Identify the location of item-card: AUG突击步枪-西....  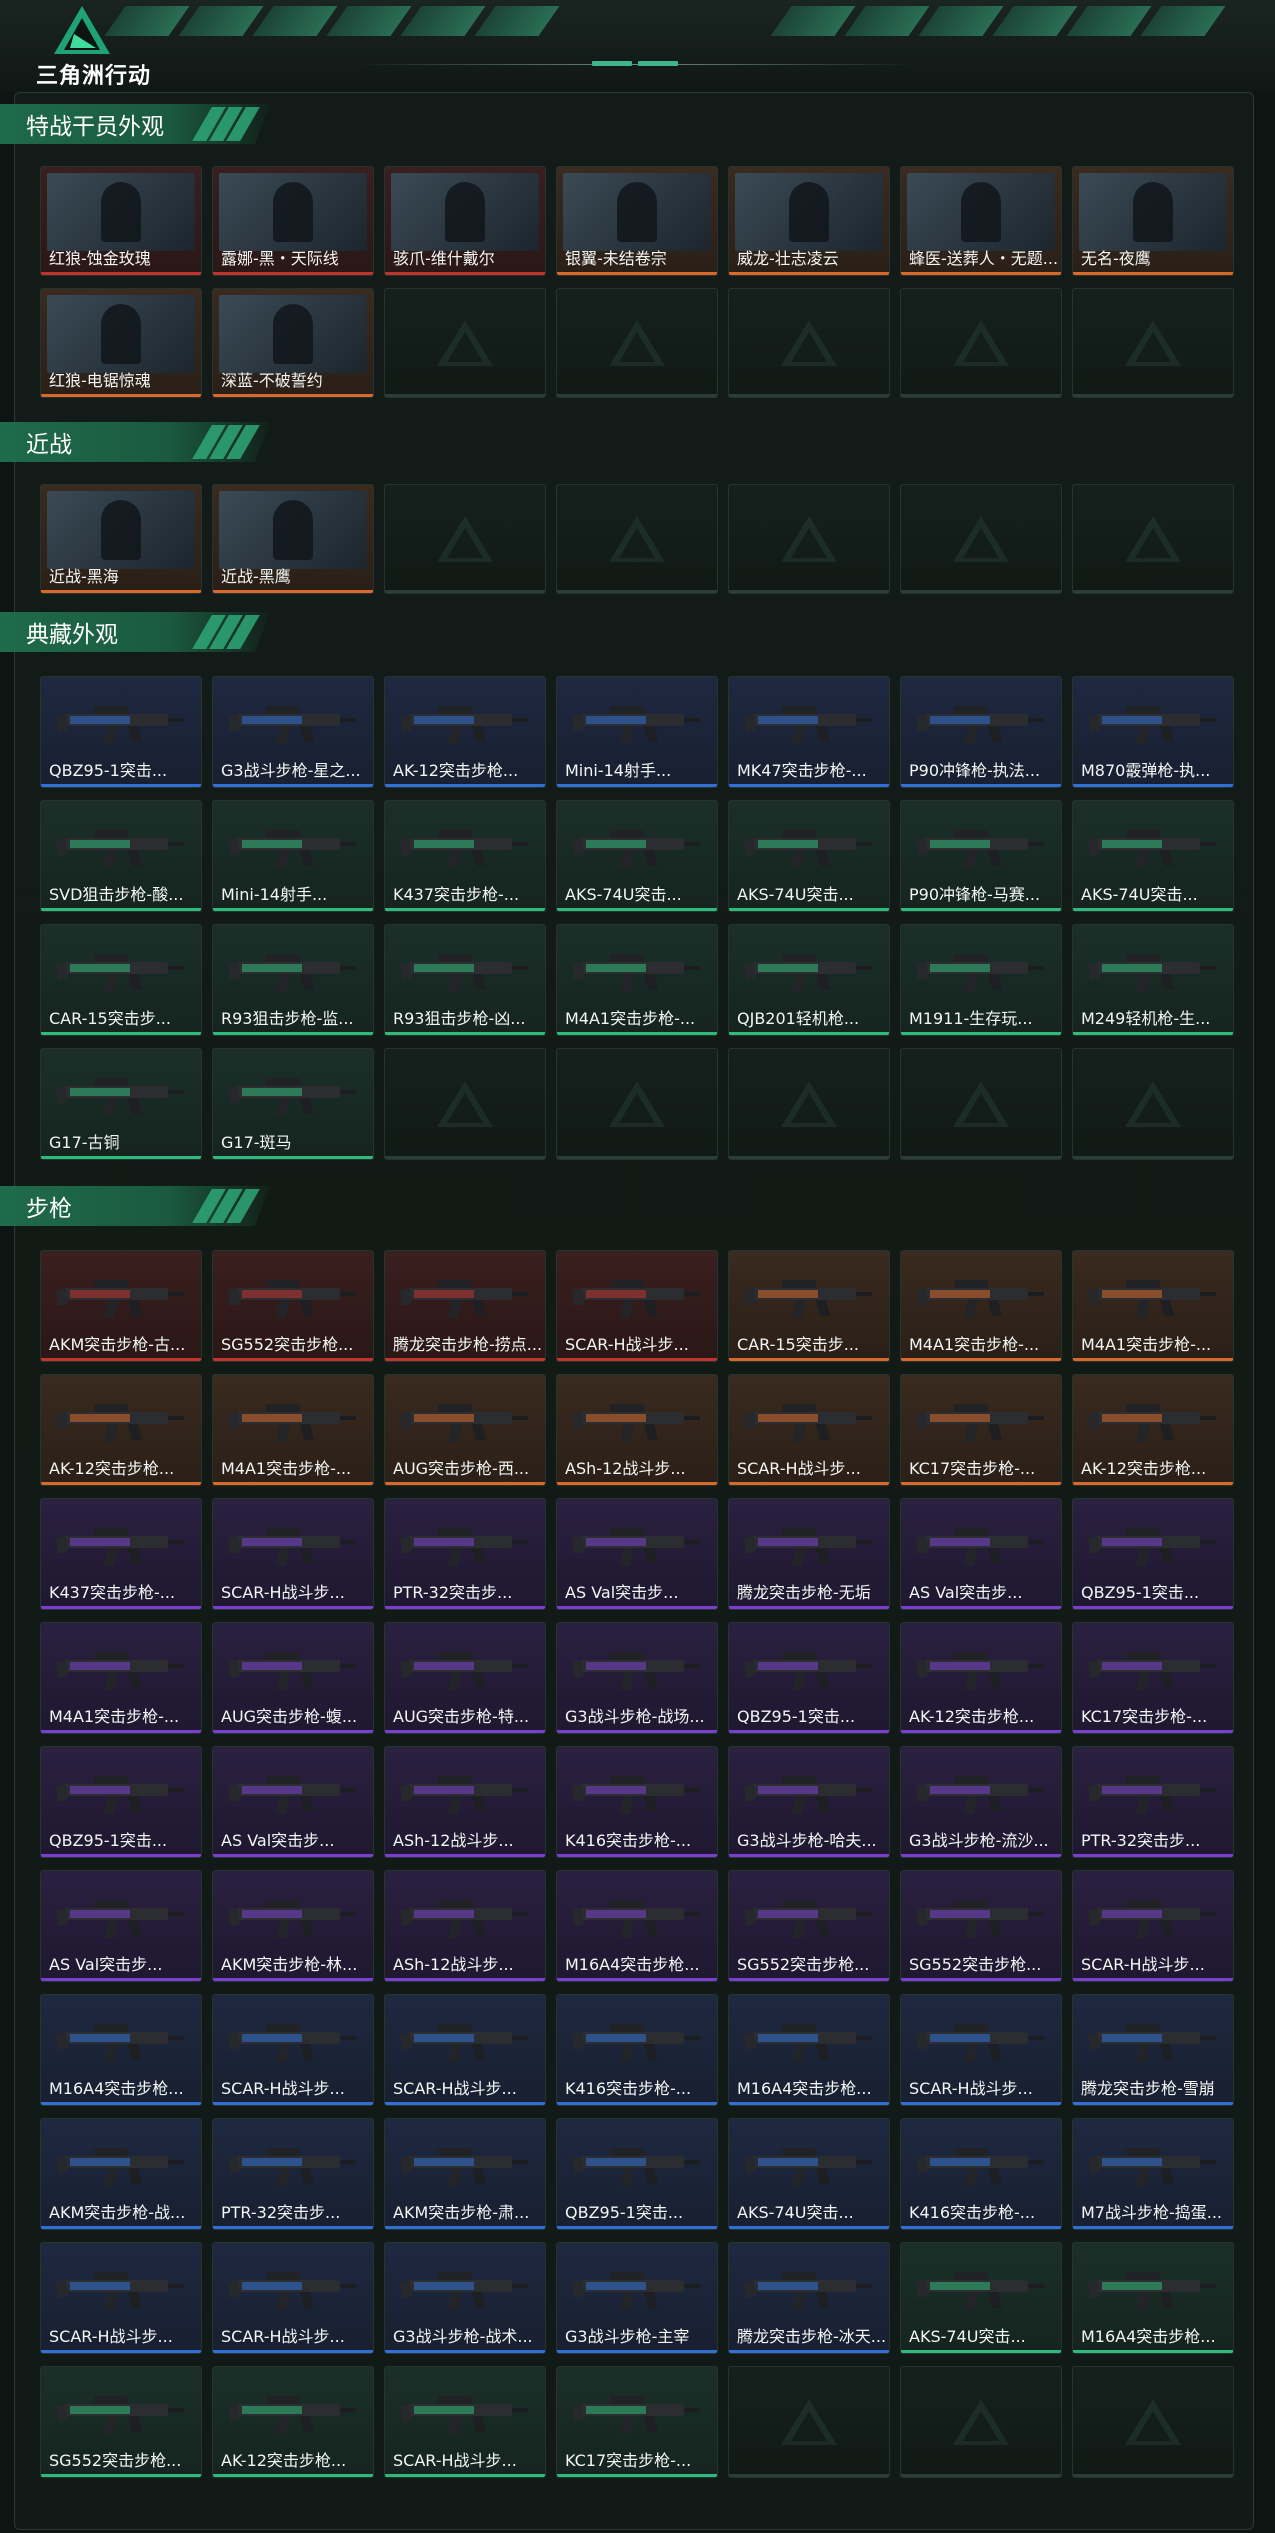
(465, 1430).